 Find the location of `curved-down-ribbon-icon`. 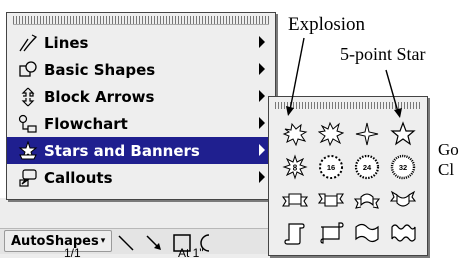

curved-down-ribbon-icon is located at coordinates (403, 199).